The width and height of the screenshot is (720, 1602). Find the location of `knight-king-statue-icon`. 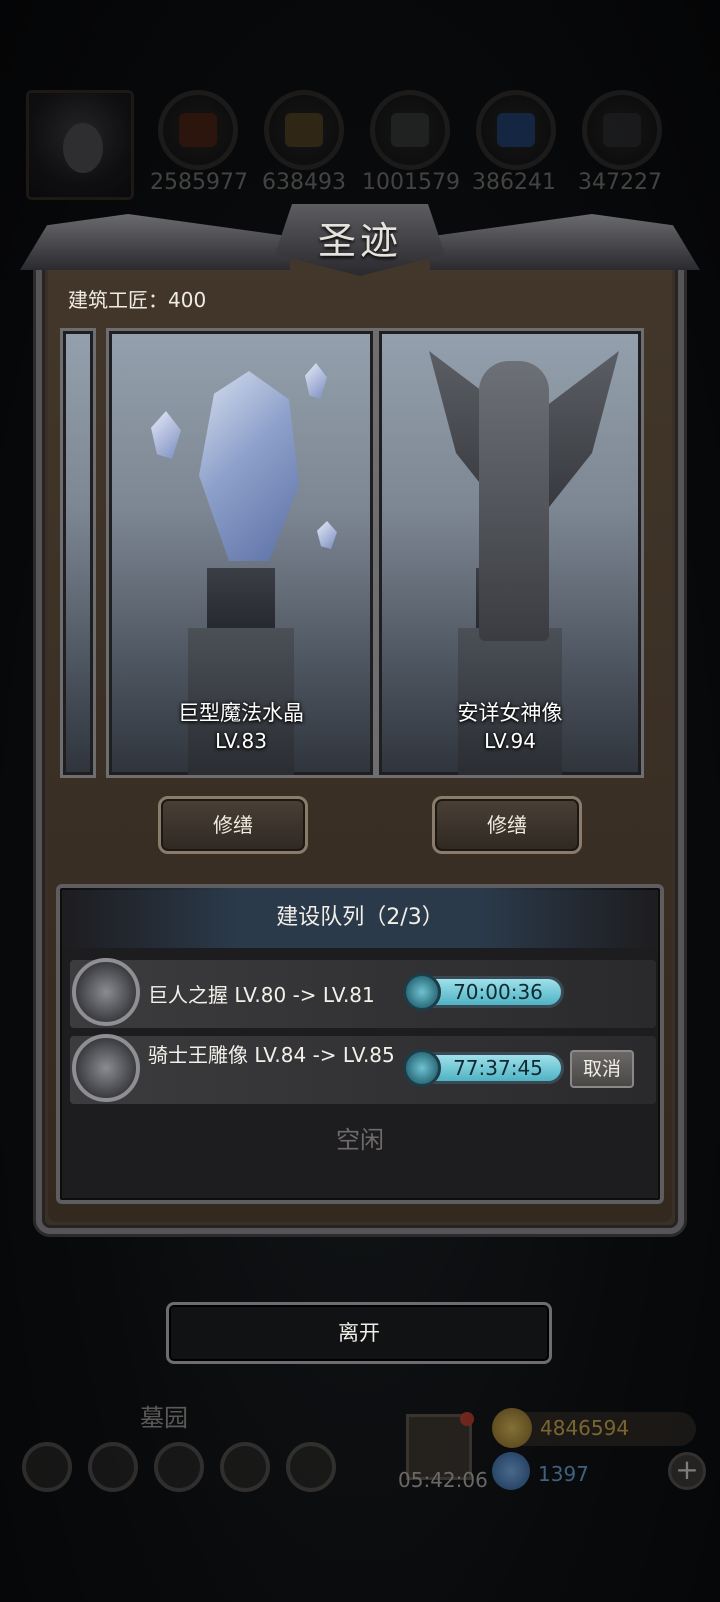

knight-king-statue-icon is located at coordinates (106, 1068).